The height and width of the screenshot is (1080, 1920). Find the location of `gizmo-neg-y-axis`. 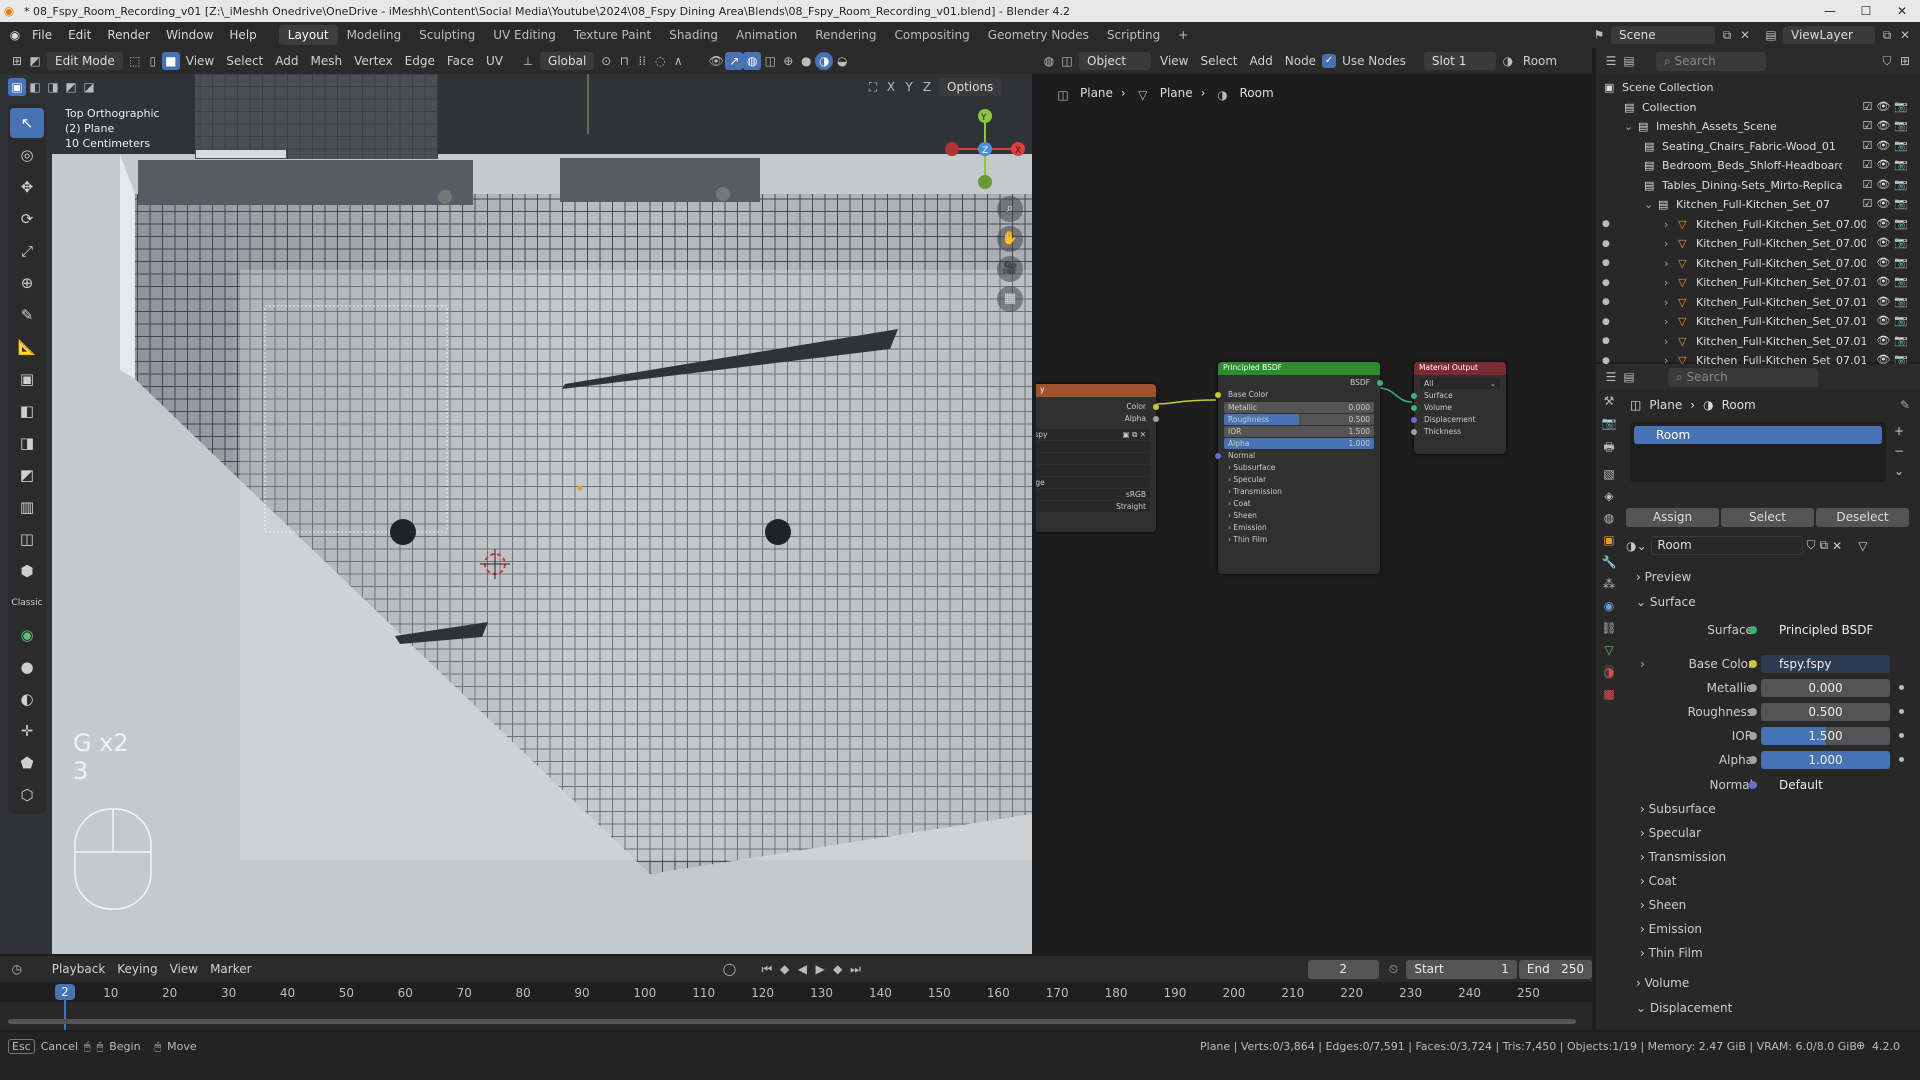

gizmo-neg-y-axis is located at coordinates (985, 182).